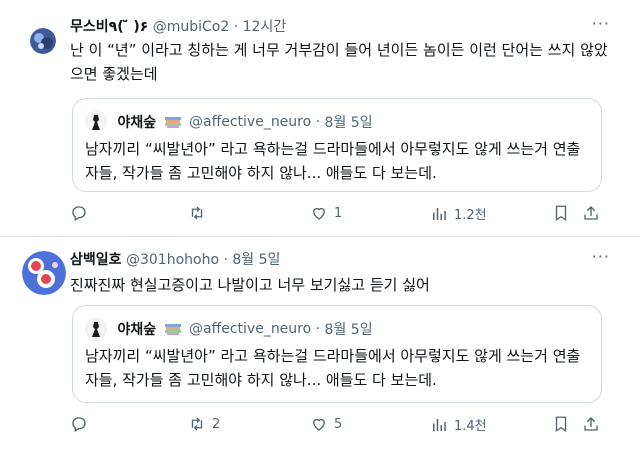 The height and width of the screenshot is (471, 640). I want to click on views-button: 1.4천, so click(458, 424).